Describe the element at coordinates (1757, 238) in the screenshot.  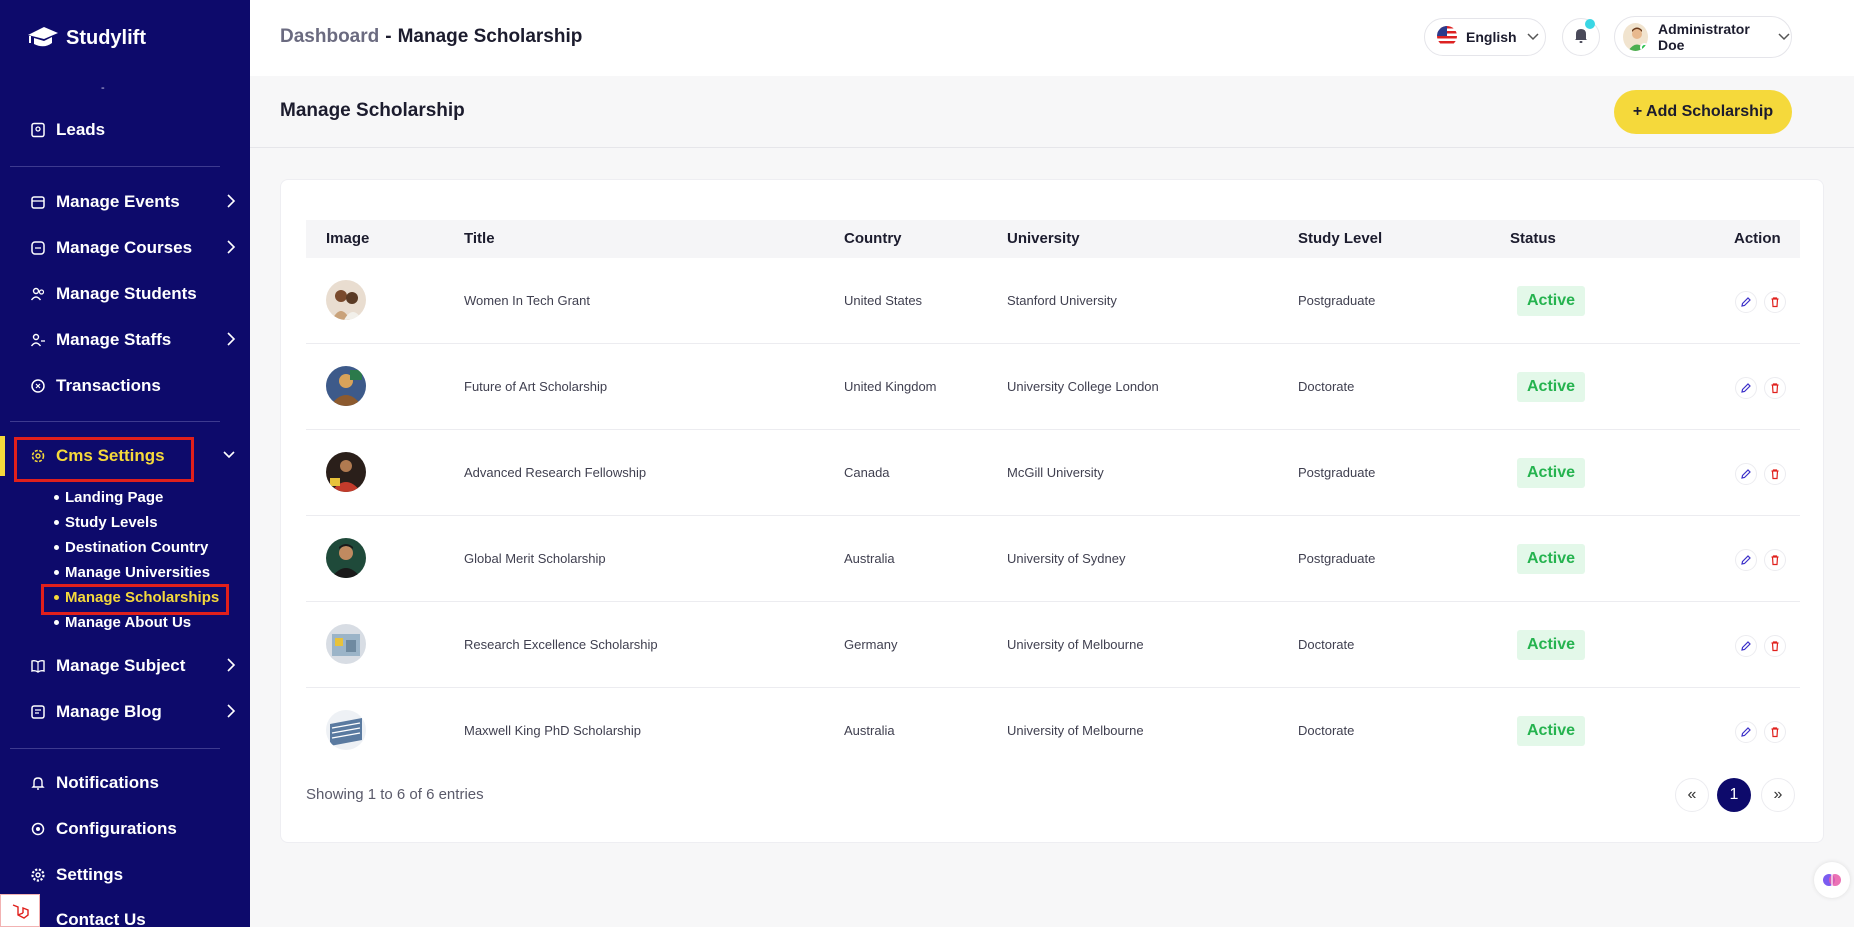
I see `column-header-action: Action` at that location.